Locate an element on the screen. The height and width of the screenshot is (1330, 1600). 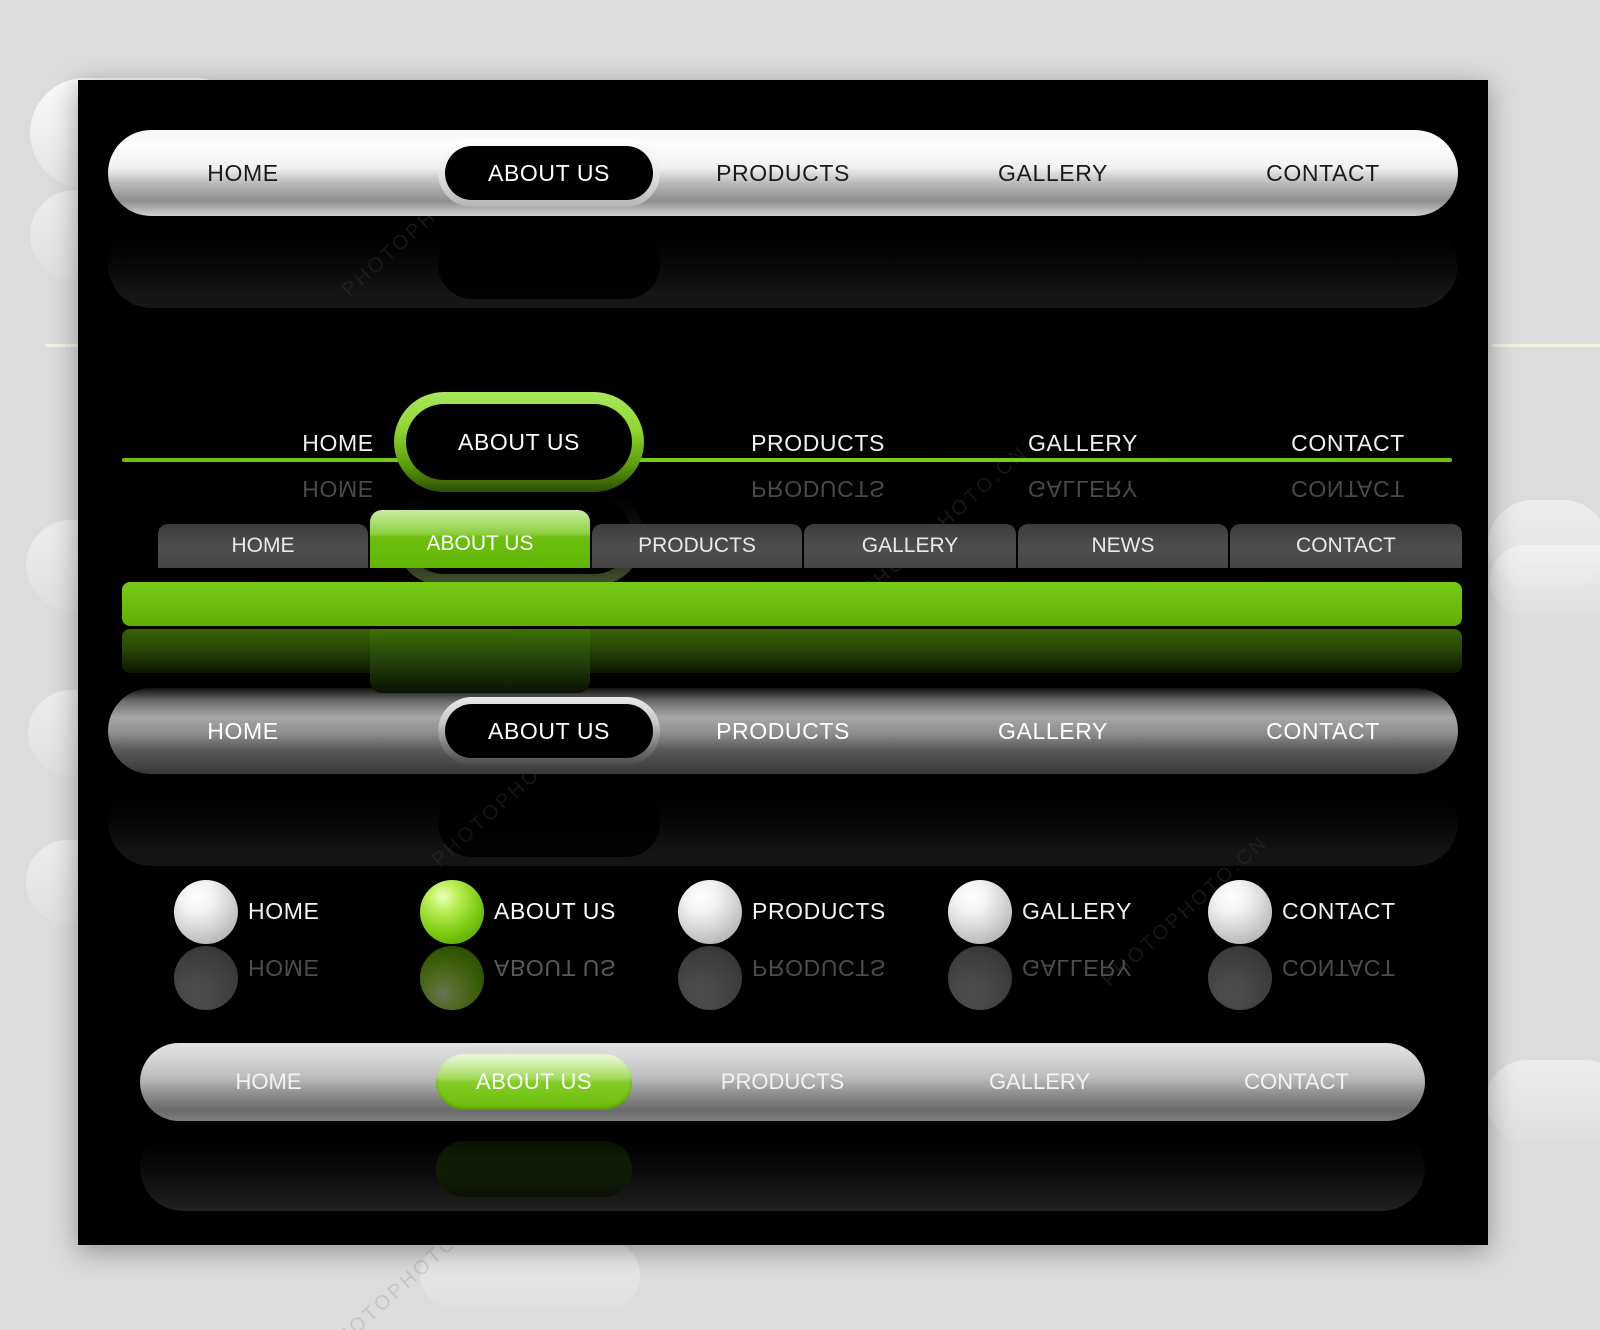
navbar-silver-light: HOME PRODUCTS GALLERY CONTACT ABOUT US is located at coordinates (783, 219).